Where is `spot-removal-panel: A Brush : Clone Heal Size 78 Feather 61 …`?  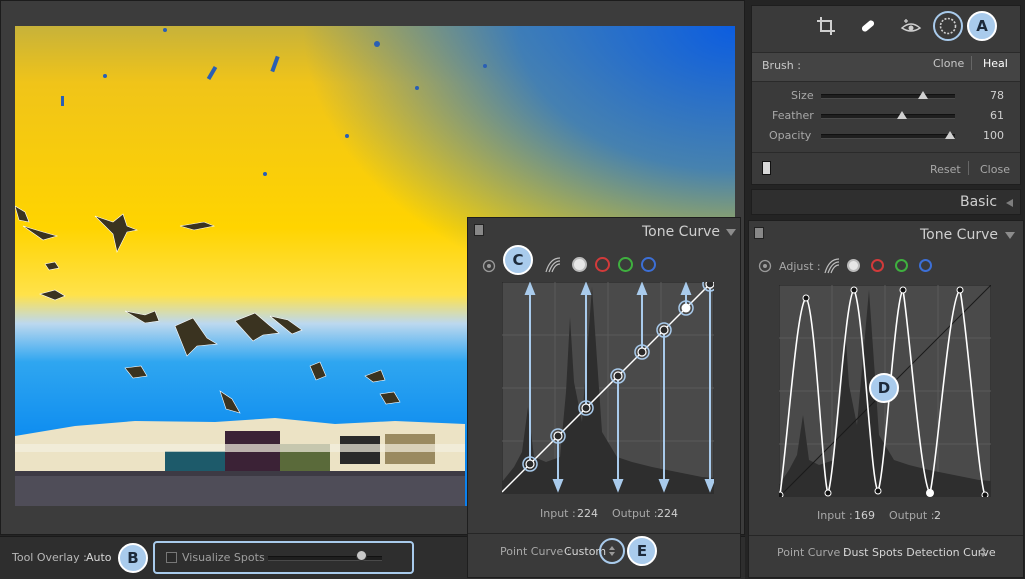 spot-removal-panel: A Brush : Clone Heal Size 78 Feather 61 … is located at coordinates (886, 95).